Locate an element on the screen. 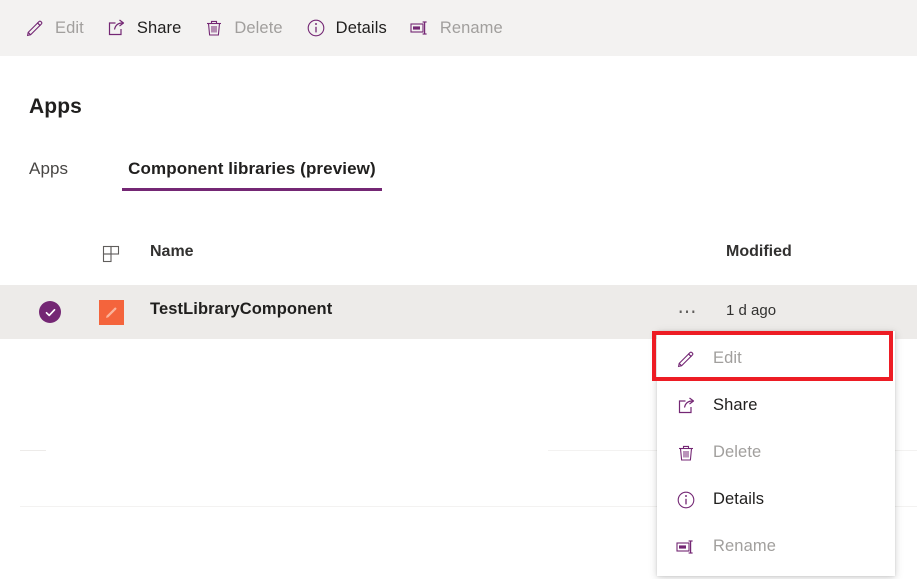  list-header: Name Modified is located at coordinates (458, 256).